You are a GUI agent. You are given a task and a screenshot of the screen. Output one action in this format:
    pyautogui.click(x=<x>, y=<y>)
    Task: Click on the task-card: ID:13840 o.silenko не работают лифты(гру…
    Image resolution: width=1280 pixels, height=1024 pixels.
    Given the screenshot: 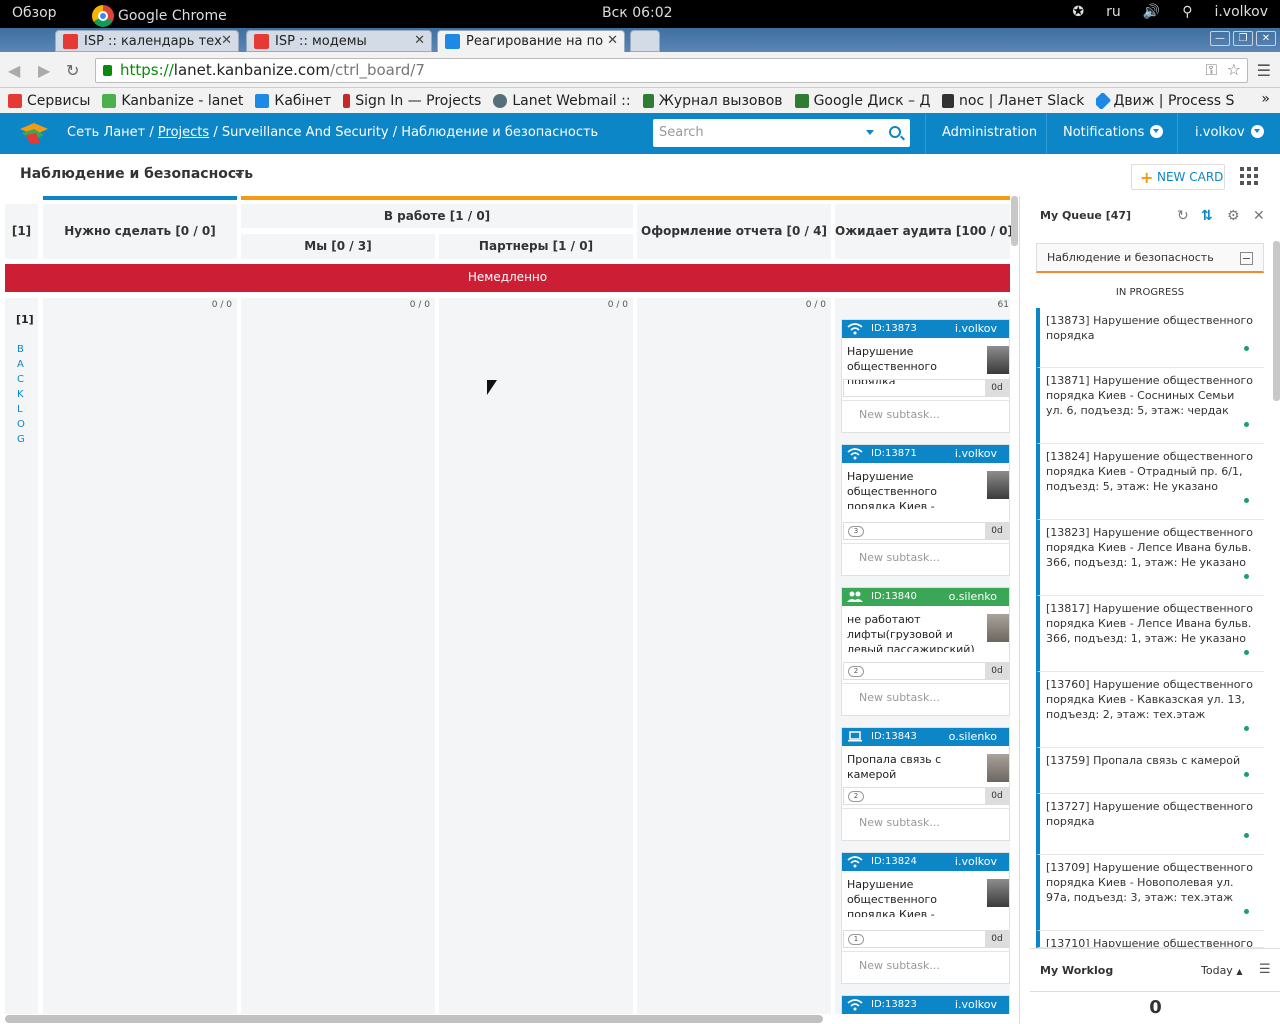 What is the action you would take?
    pyautogui.click(x=925, y=651)
    